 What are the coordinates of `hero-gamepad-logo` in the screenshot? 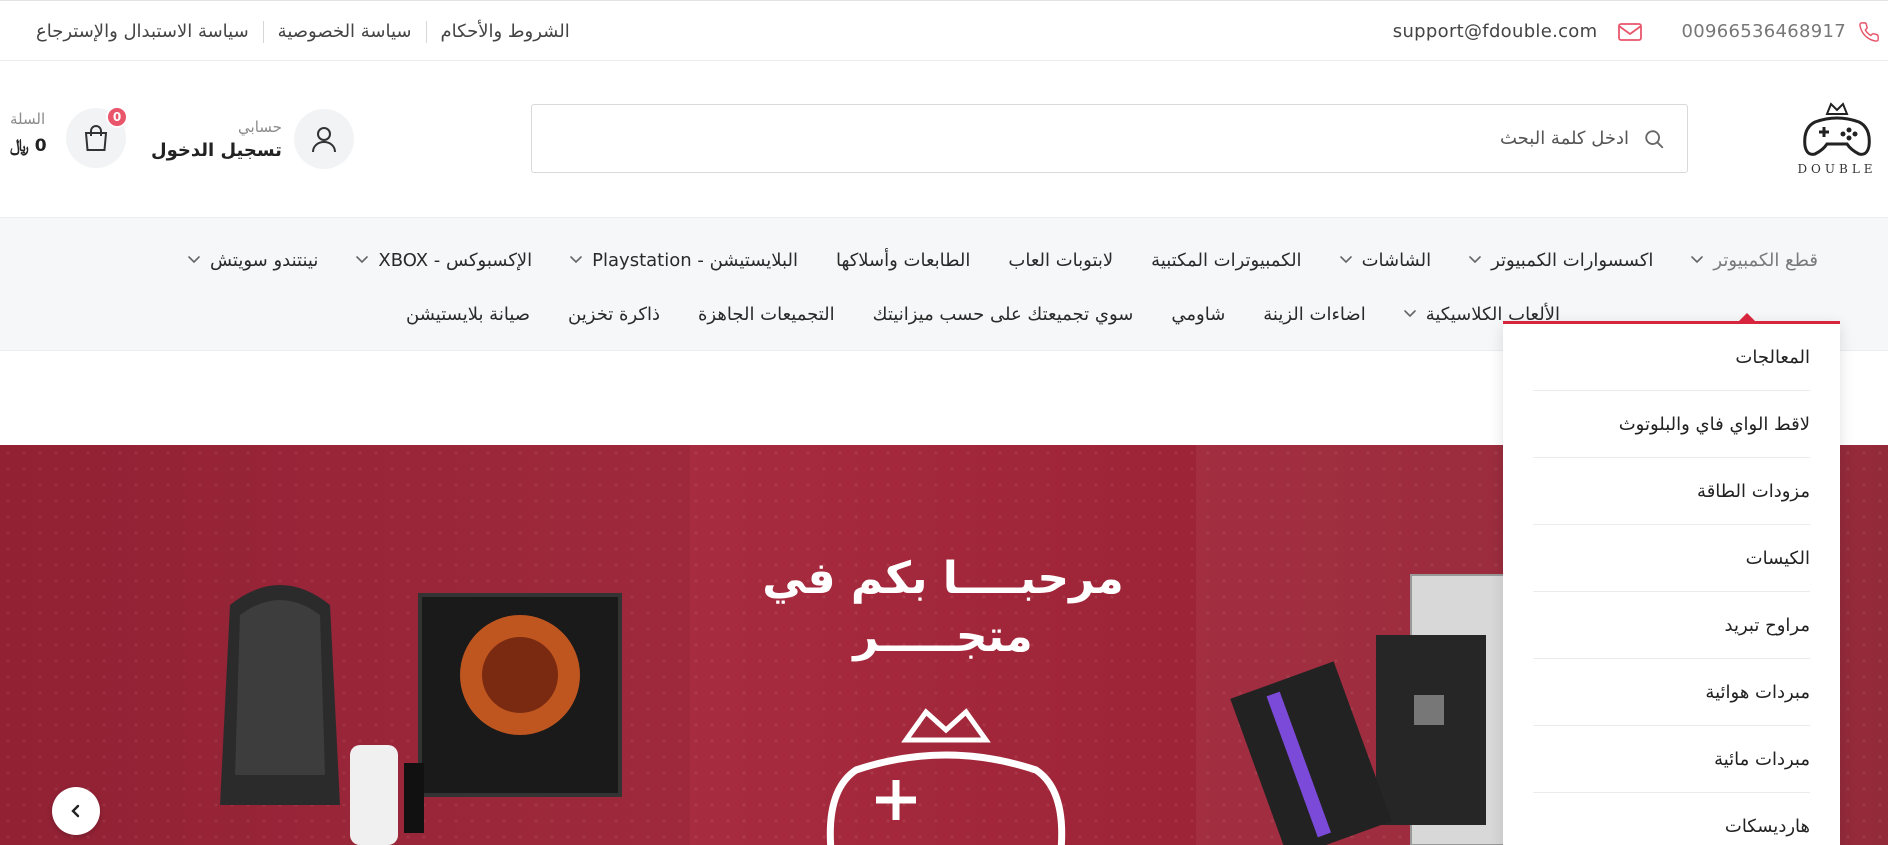 It's located at (946, 776).